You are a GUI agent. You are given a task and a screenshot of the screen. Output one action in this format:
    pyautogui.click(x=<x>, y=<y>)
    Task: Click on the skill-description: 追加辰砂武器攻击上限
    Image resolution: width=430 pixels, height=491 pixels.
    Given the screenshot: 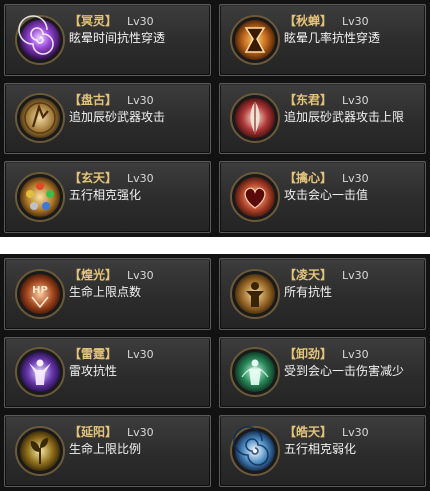 What is the action you would take?
    pyautogui.click(x=344, y=116)
    